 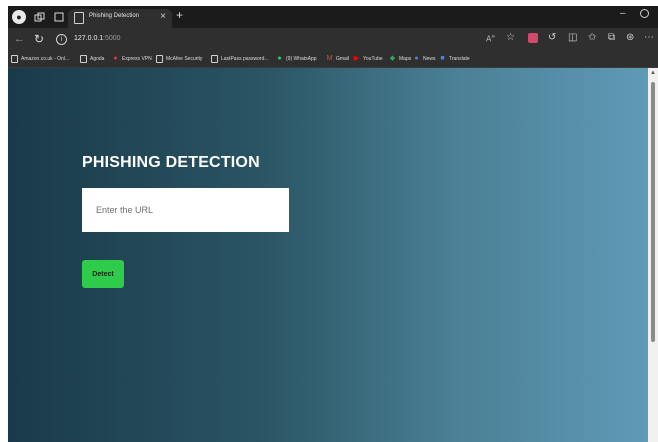 What do you see at coordinates (510, 37) in the screenshot?
I see `favorite-star-icon: ☆` at bounding box center [510, 37].